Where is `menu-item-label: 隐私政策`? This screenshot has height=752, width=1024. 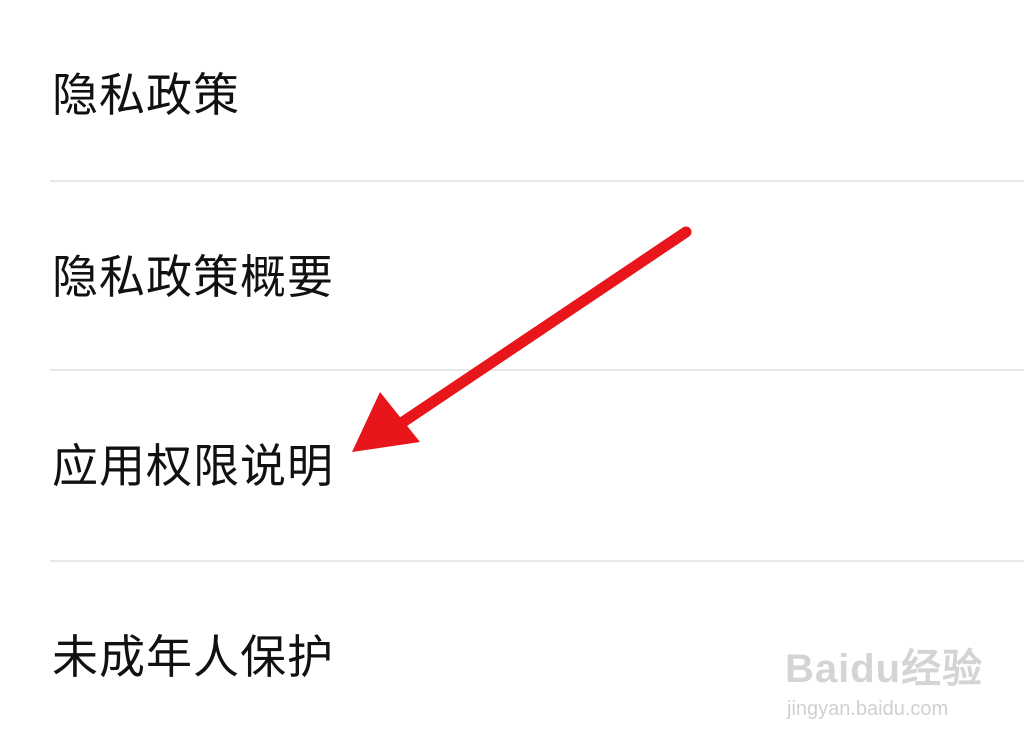 menu-item-label: 隐私政策 is located at coordinates (146, 95).